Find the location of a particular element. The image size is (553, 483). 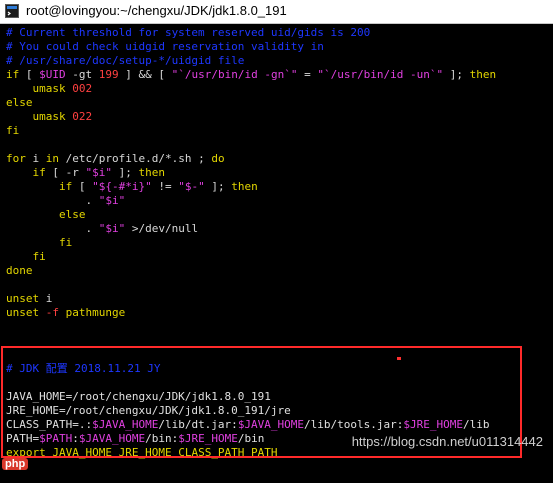

terminal-line: for i in /etc/profile.d/*.sh ; do is located at coordinates (115, 159).